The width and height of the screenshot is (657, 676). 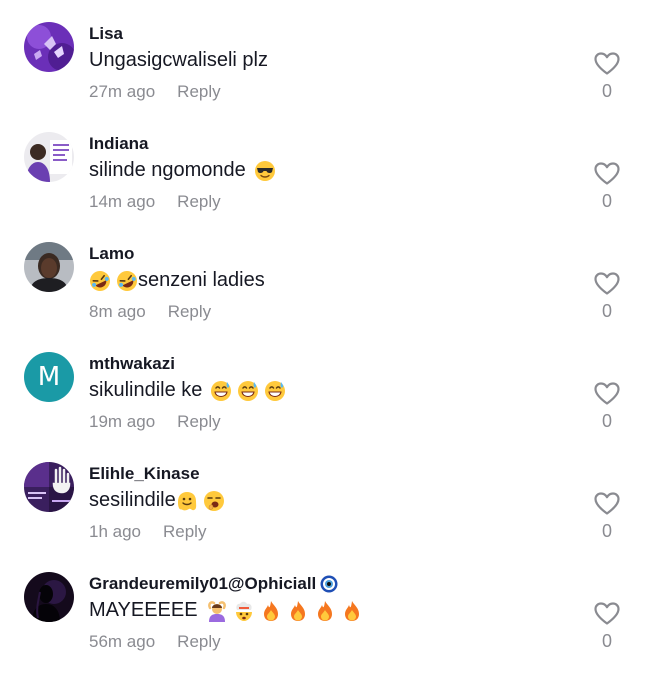 I want to click on comment-text-content: sikulindile ke, so click(x=146, y=390).